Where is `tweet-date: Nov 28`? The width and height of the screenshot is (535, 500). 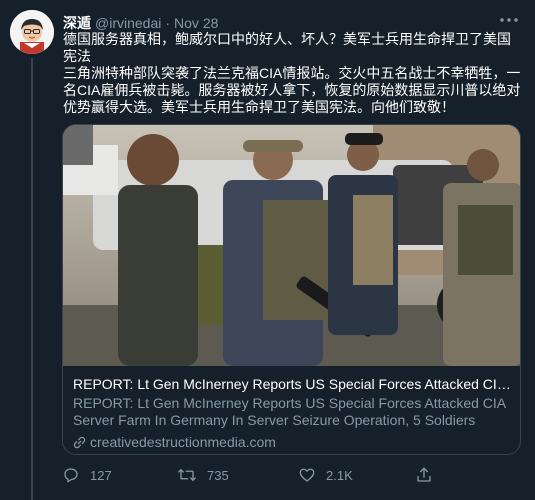
tweet-date: Nov 28 is located at coordinates (196, 23).